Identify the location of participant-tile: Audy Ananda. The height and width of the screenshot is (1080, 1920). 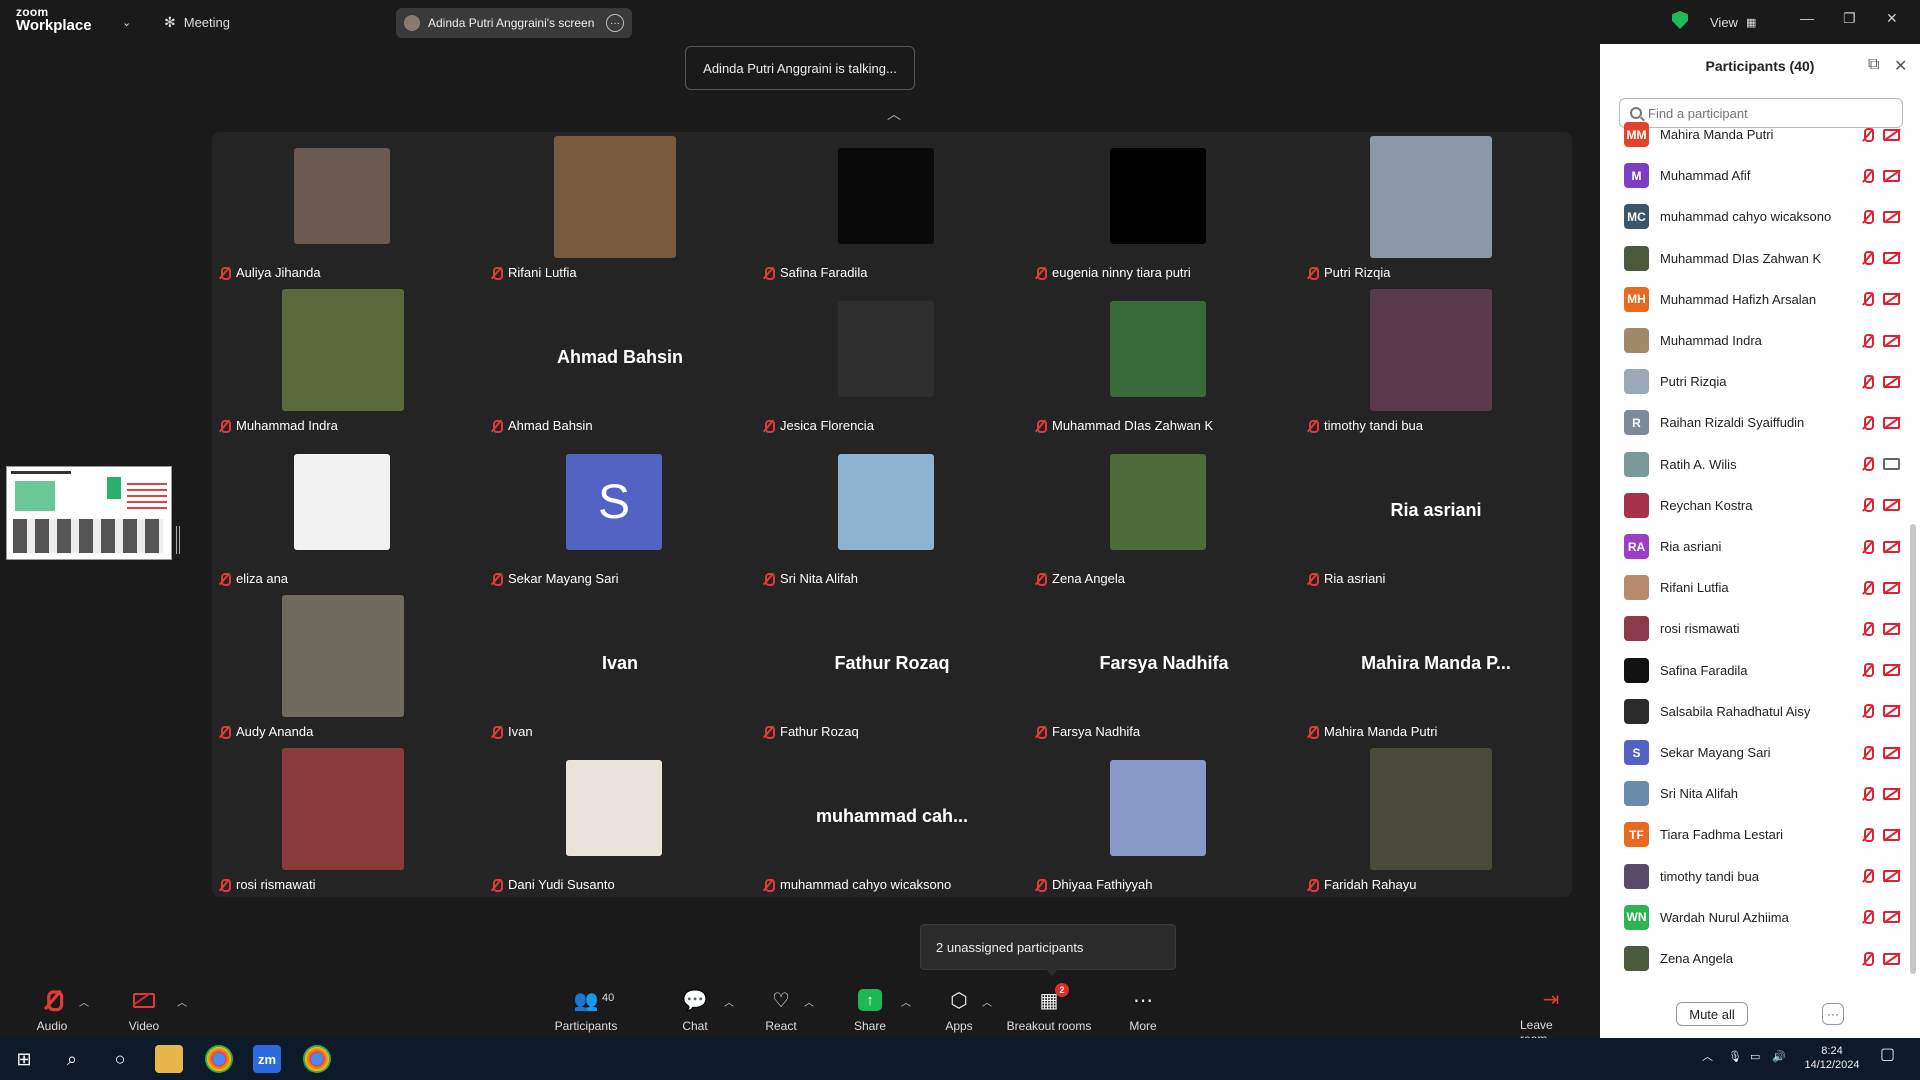
(348, 667).